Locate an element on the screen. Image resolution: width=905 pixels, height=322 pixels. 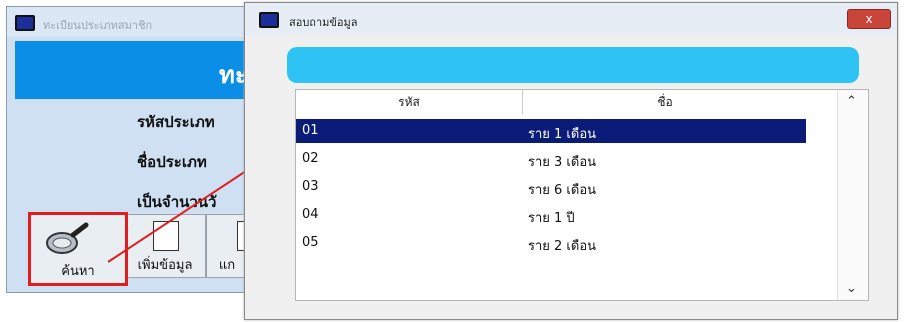
list-item: 04 ราย 1 ปี is located at coordinates (551, 215).